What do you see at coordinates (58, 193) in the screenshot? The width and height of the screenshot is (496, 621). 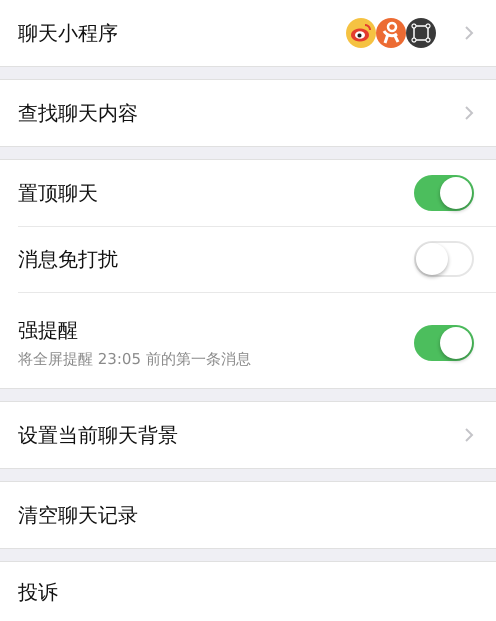 I see `setting-label: 置顶聊天` at bounding box center [58, 193].